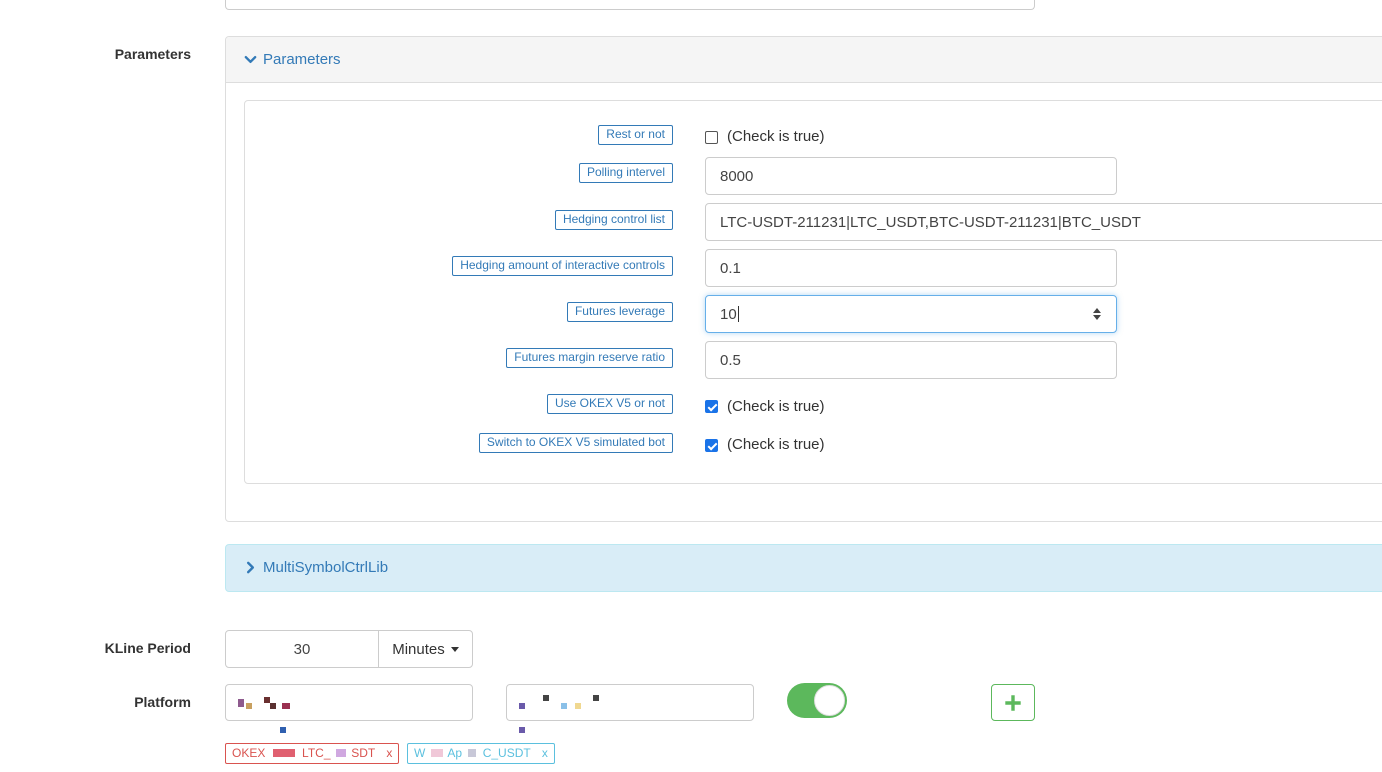  Describe the element at coordinates (147, 648) in the screenshot. I see `kline-row-label: KLine Period` at that location.